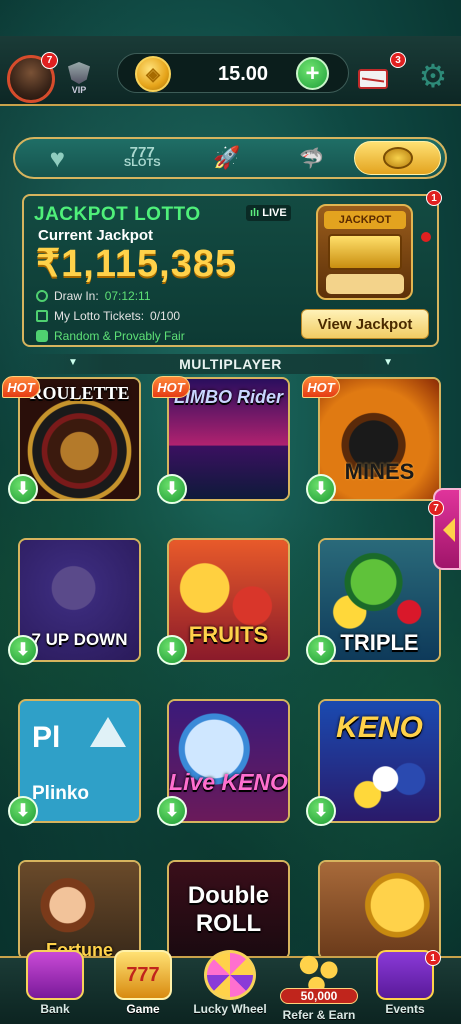 This screenshot has width=461, height=1024. I want to click on multiplayer-section-header: ▼ MULTIPLAYER ▼, so click(230, 364).